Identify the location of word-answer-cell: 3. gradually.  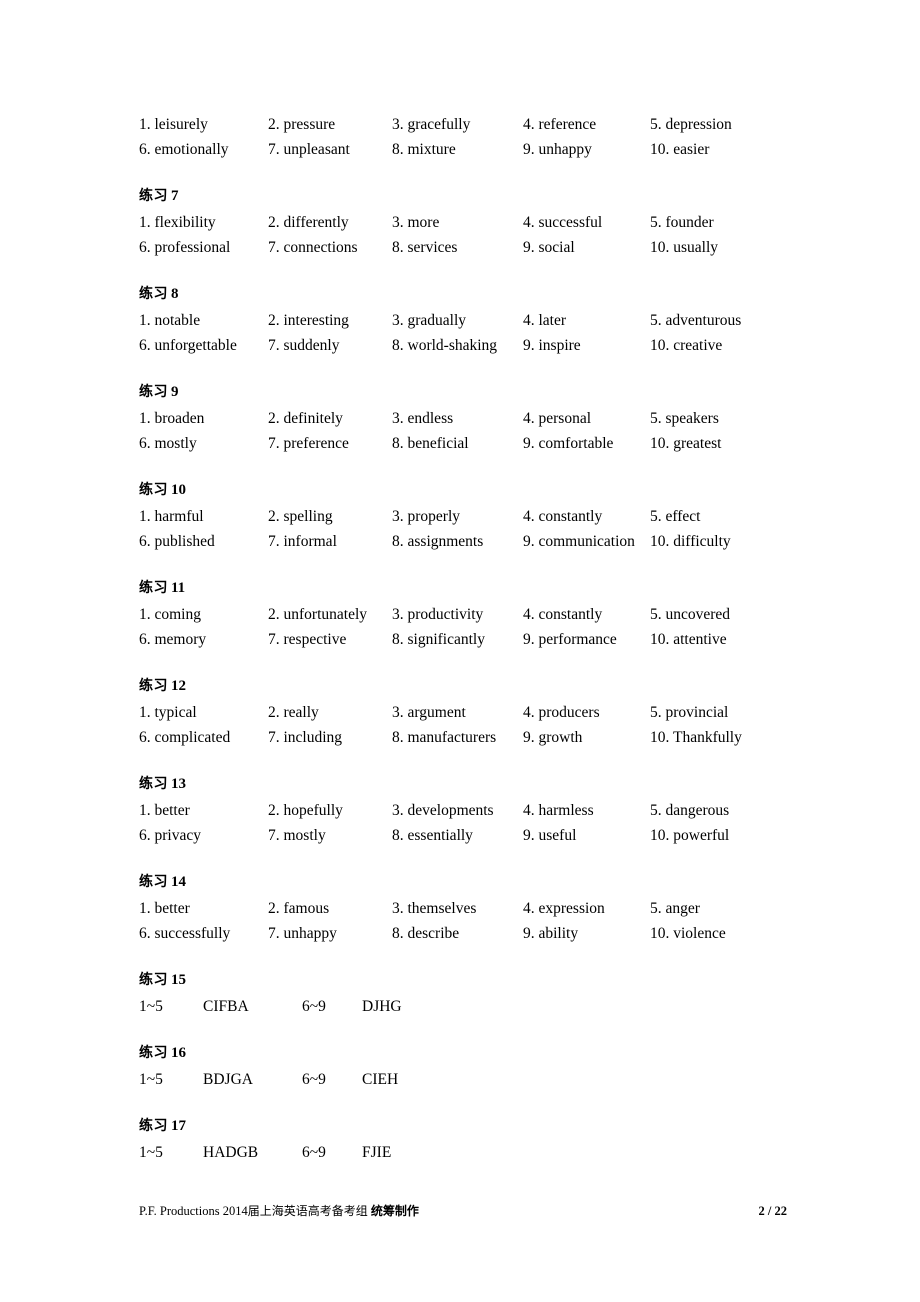
(429, 320).